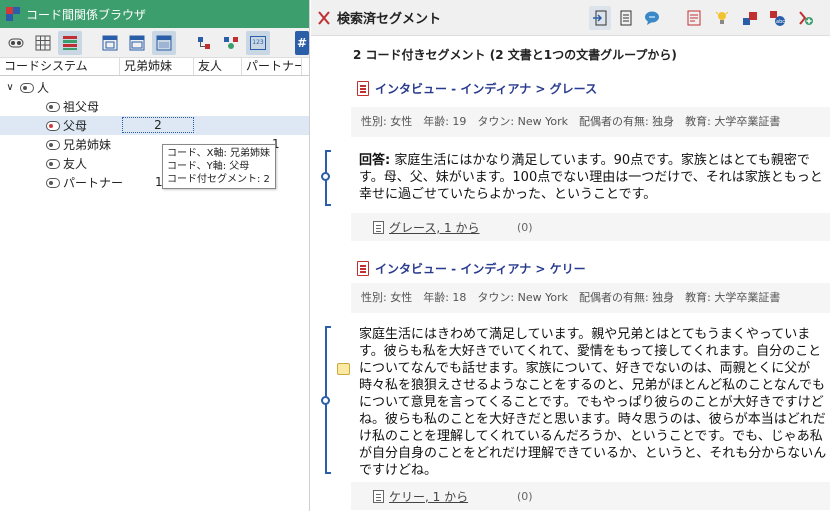 The width and height of the screenshot is (830, 511). I want to click on document-path: インタビュー - インディアナ > ケリー, so click(480, 268).